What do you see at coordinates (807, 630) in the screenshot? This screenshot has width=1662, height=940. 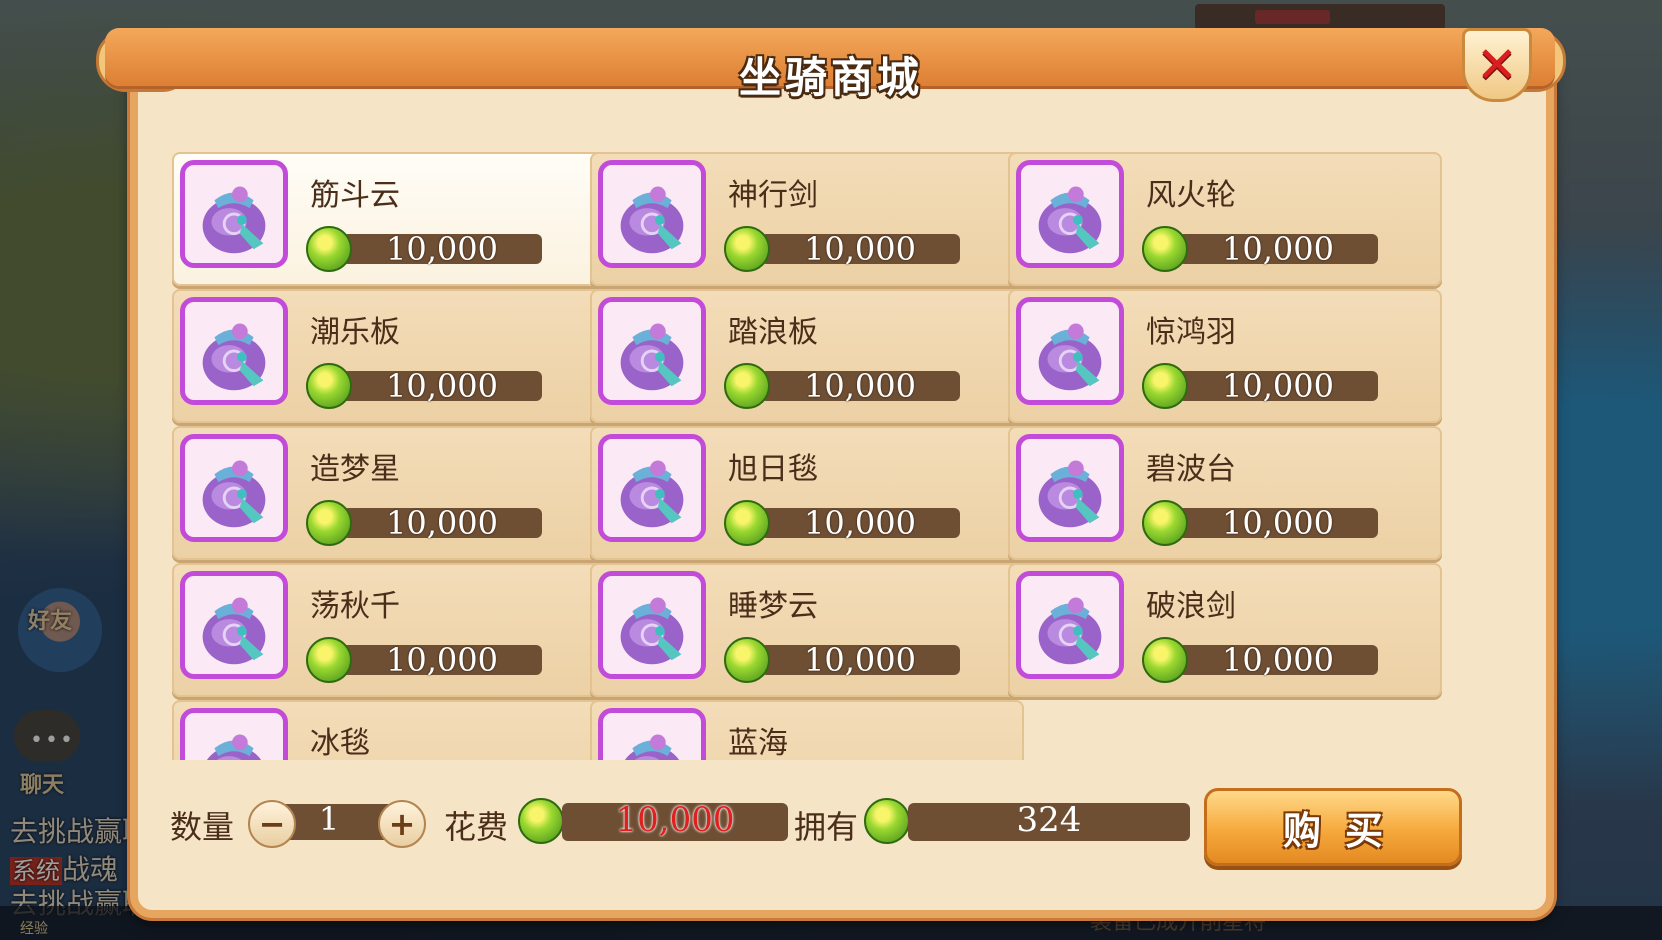 I see `item-card: 睡梦云 10,000` at bounding box center [807, 630].